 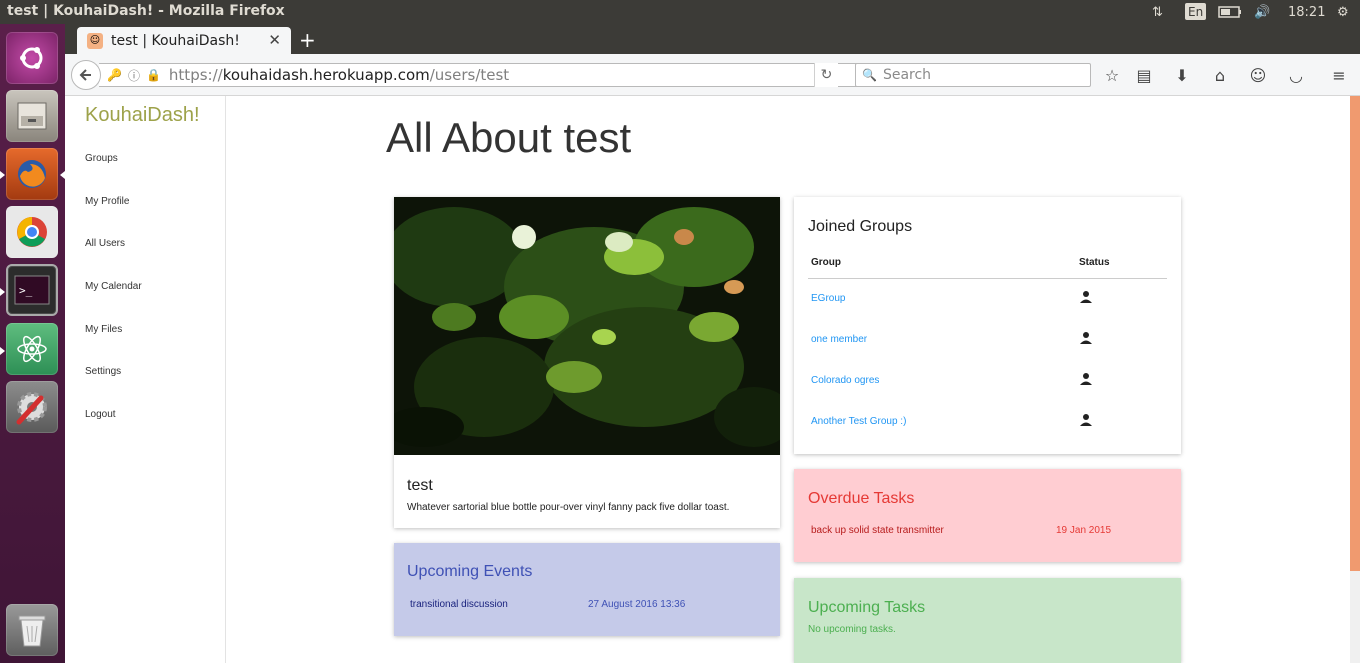 What do you see at coordinates (860, 226) in the screenshot?
I see `joined-groups-title: Joined Groups` at bounding box center [860, 226].